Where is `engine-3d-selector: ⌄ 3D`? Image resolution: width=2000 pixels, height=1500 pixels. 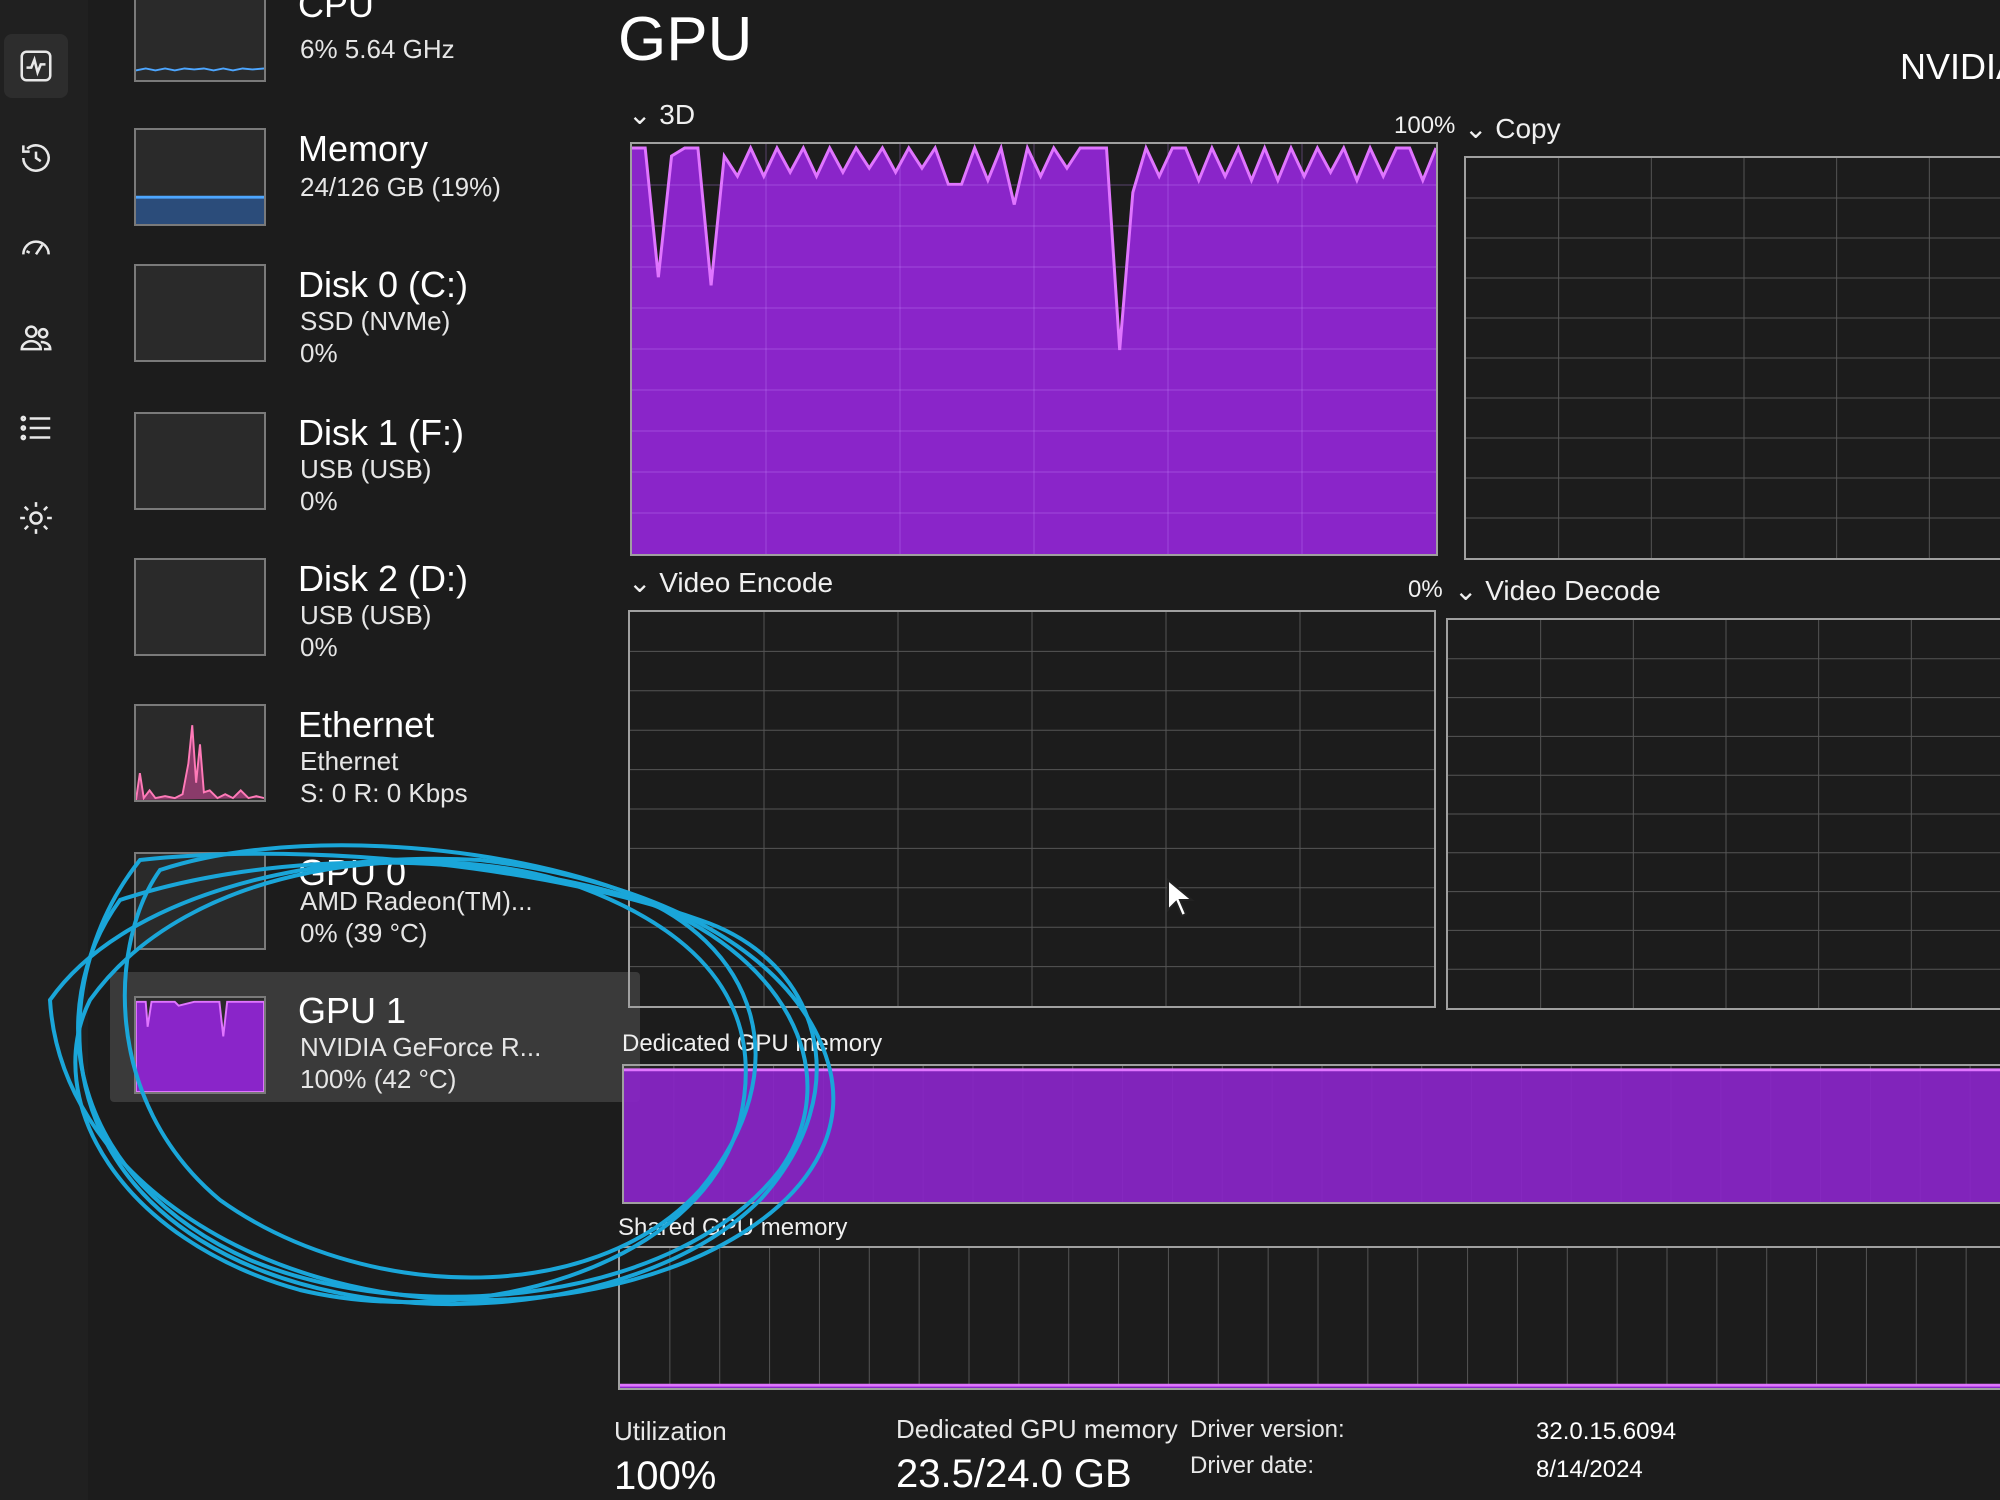 engine-3d-selector: ⌄ 3D is located at coordinates (661, 114).